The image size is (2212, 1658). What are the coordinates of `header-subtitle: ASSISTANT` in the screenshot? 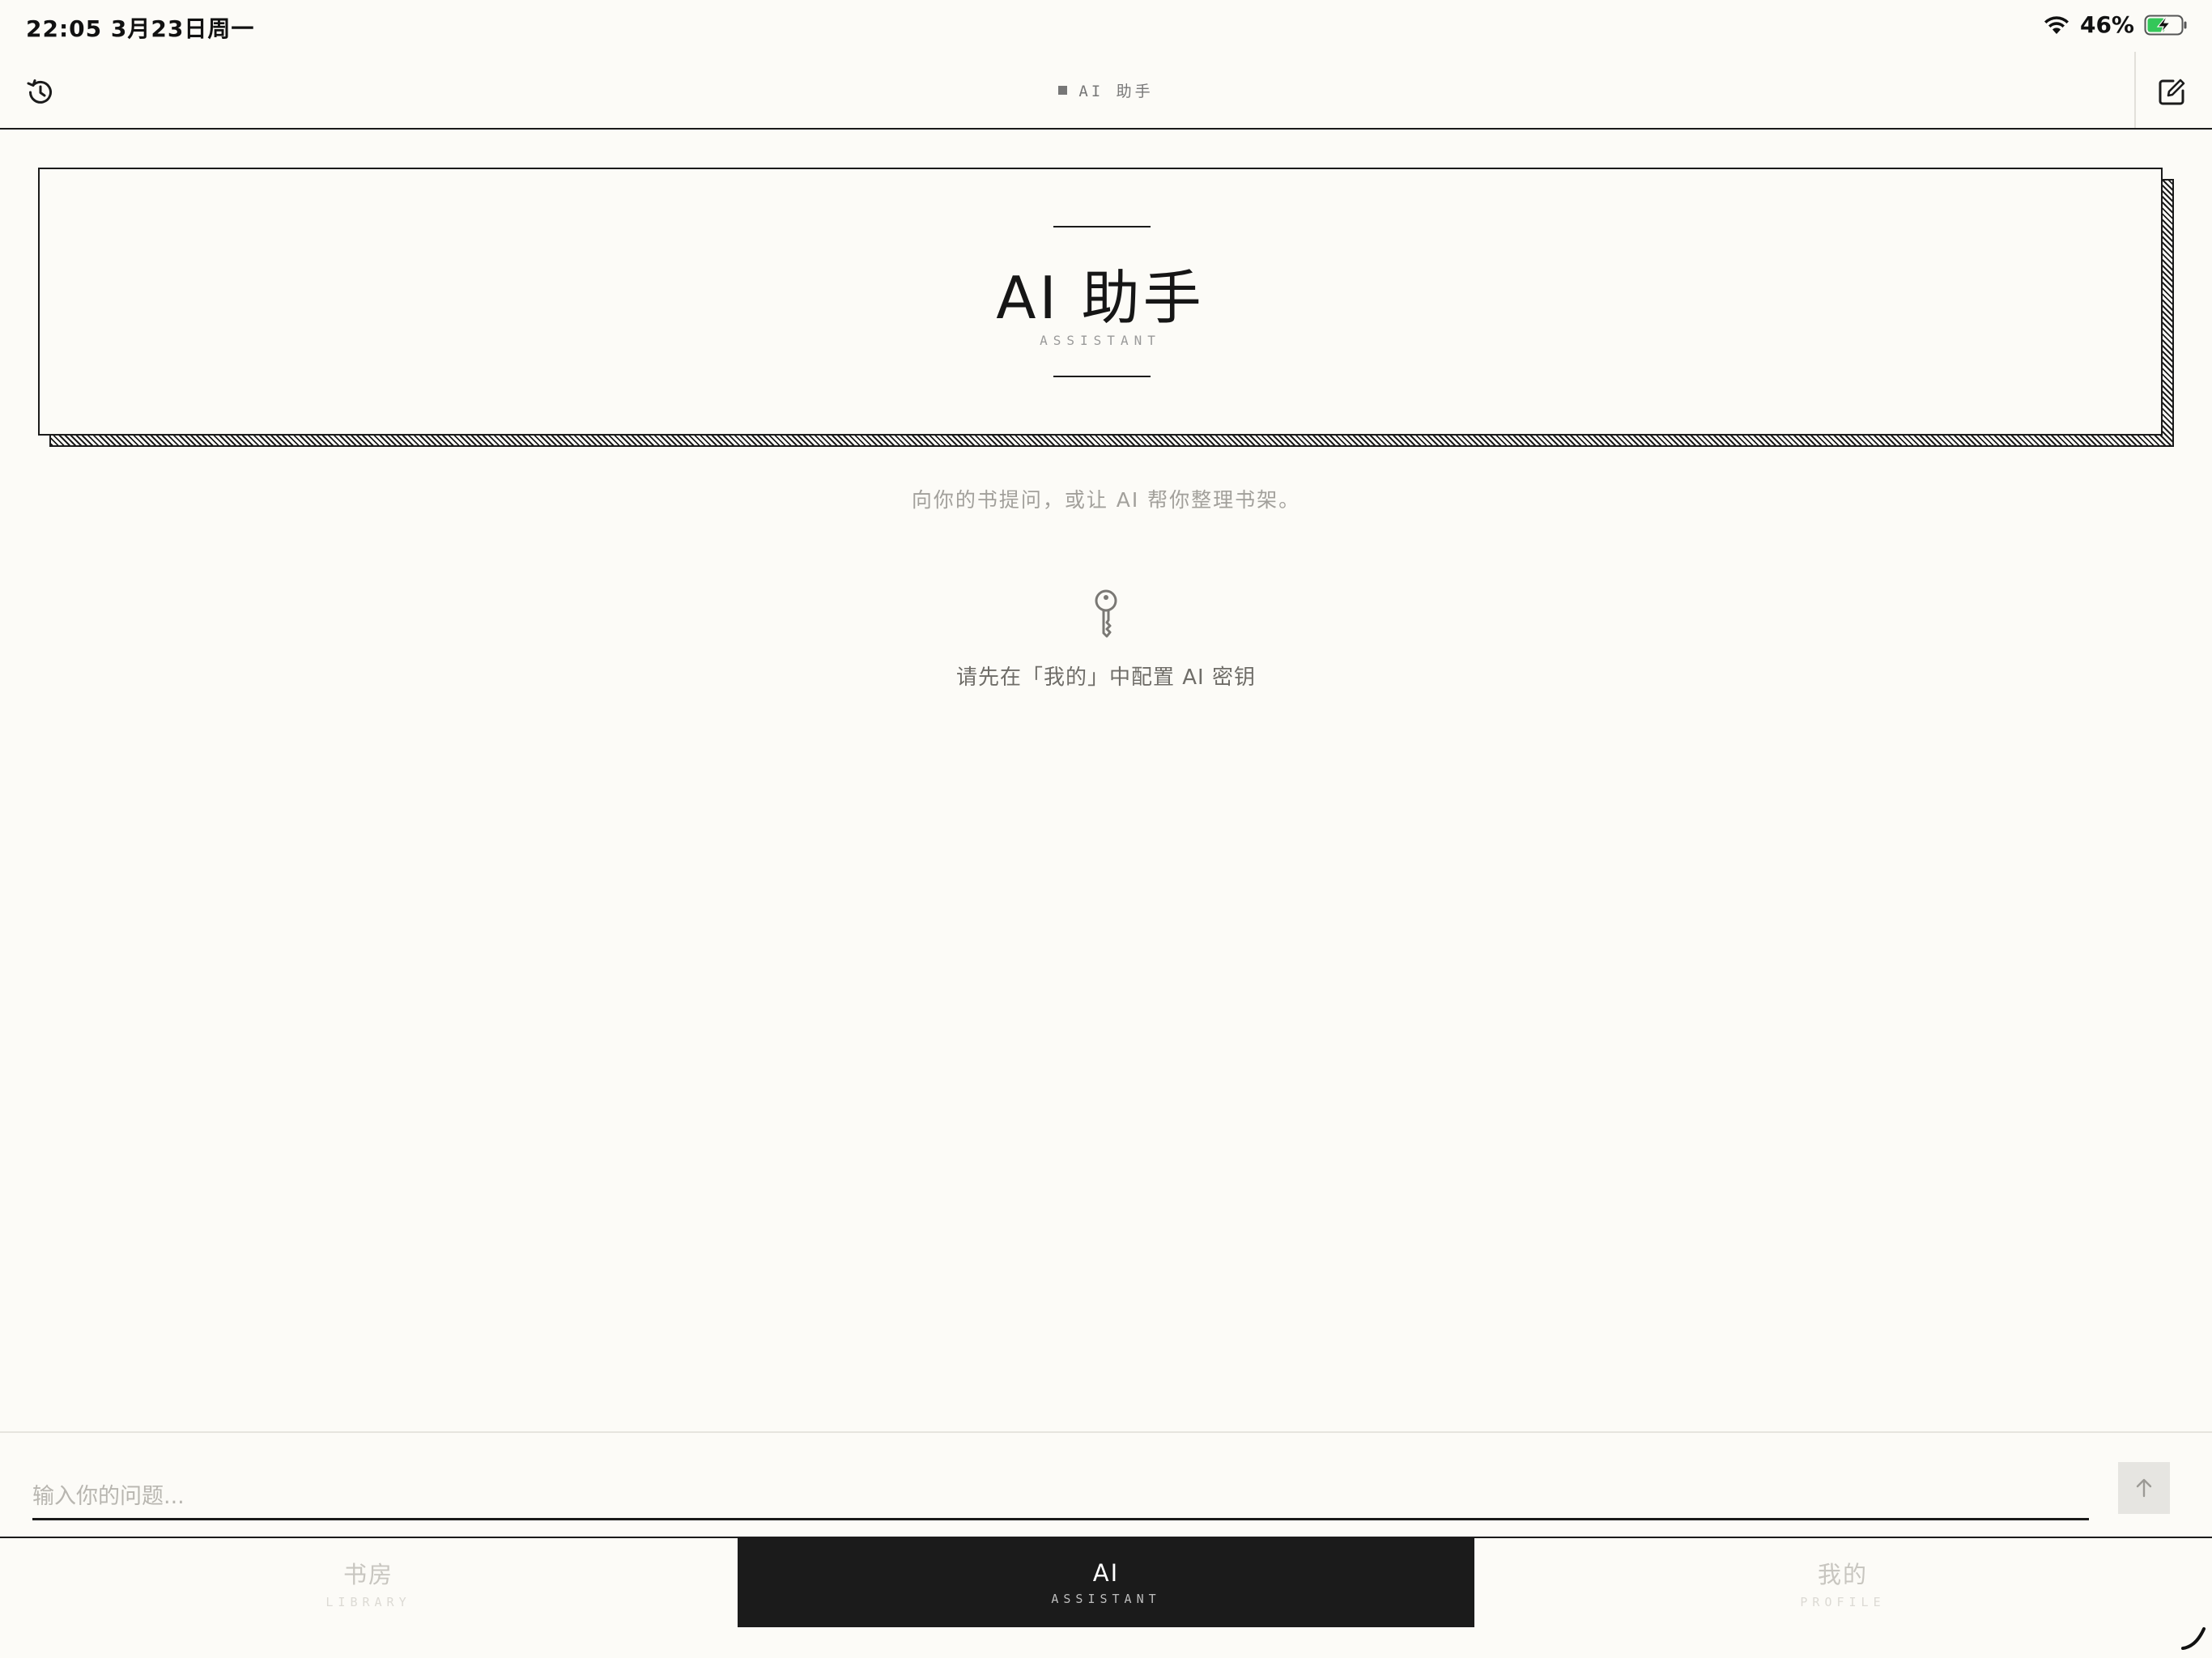 It's located at (1101, 340).